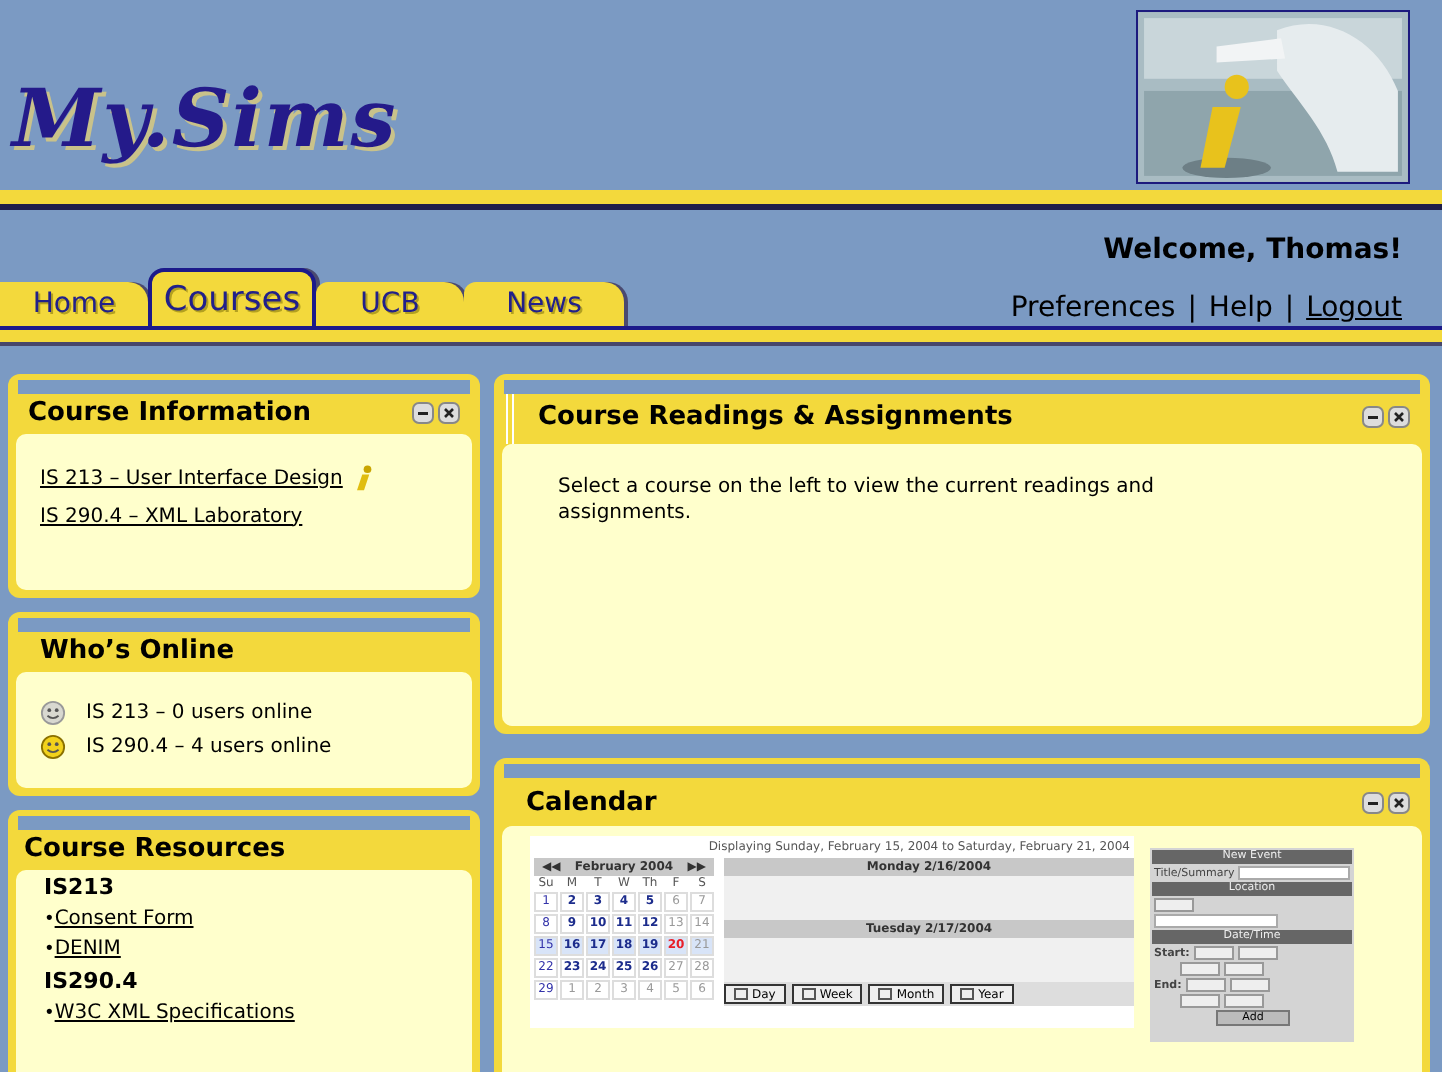  I want to click on nav-tab: UCB, so click(390, 304).